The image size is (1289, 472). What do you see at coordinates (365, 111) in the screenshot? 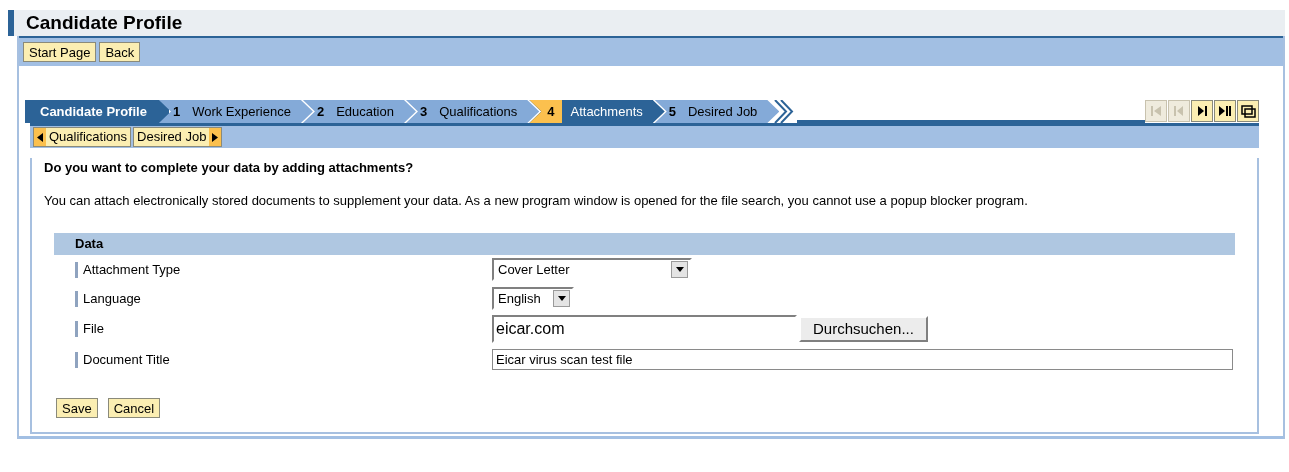
I see `step-label: Education` at bounding box center [365, 111].